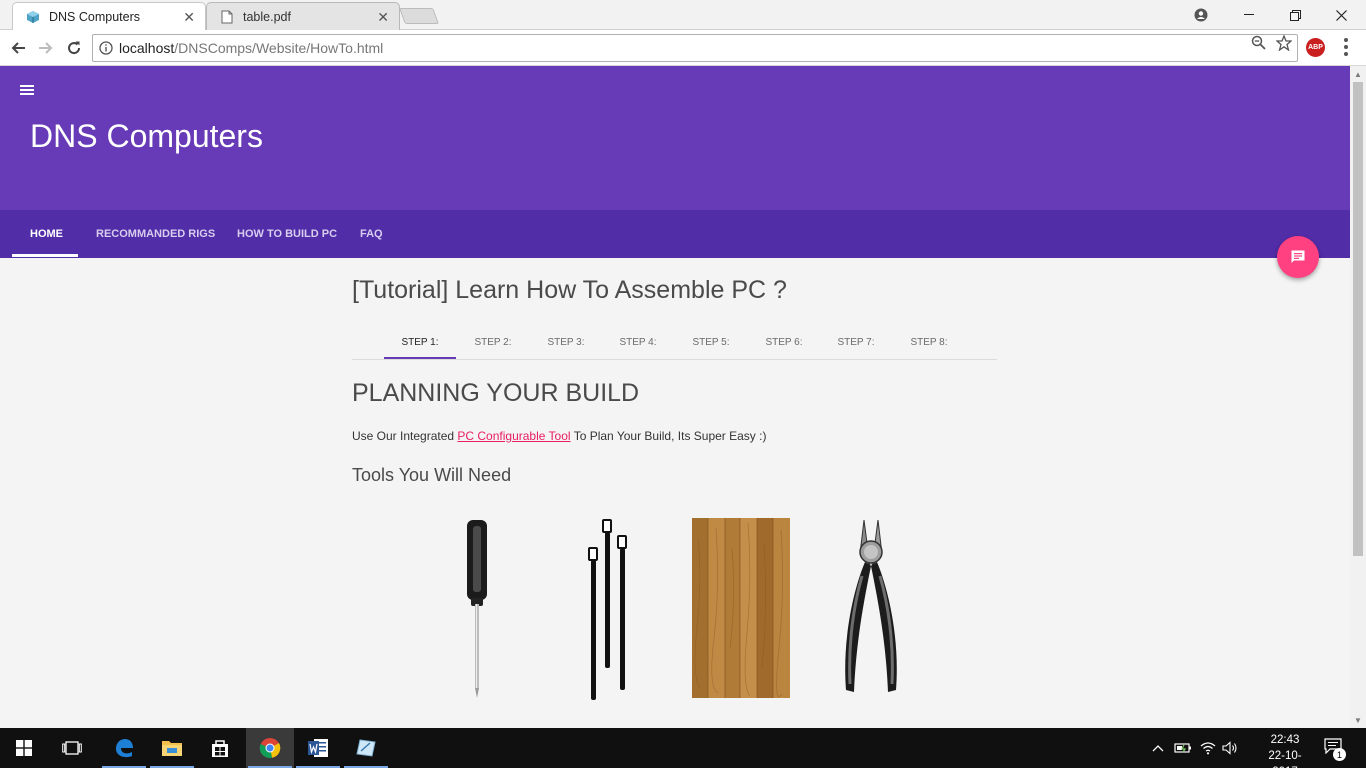 Image resolution: width=1366 pixels, height=768 pixels. Describe the element at coordinates (929, 342) in the screenshot. I see `tab-step-8: STEP 8:` at that location.